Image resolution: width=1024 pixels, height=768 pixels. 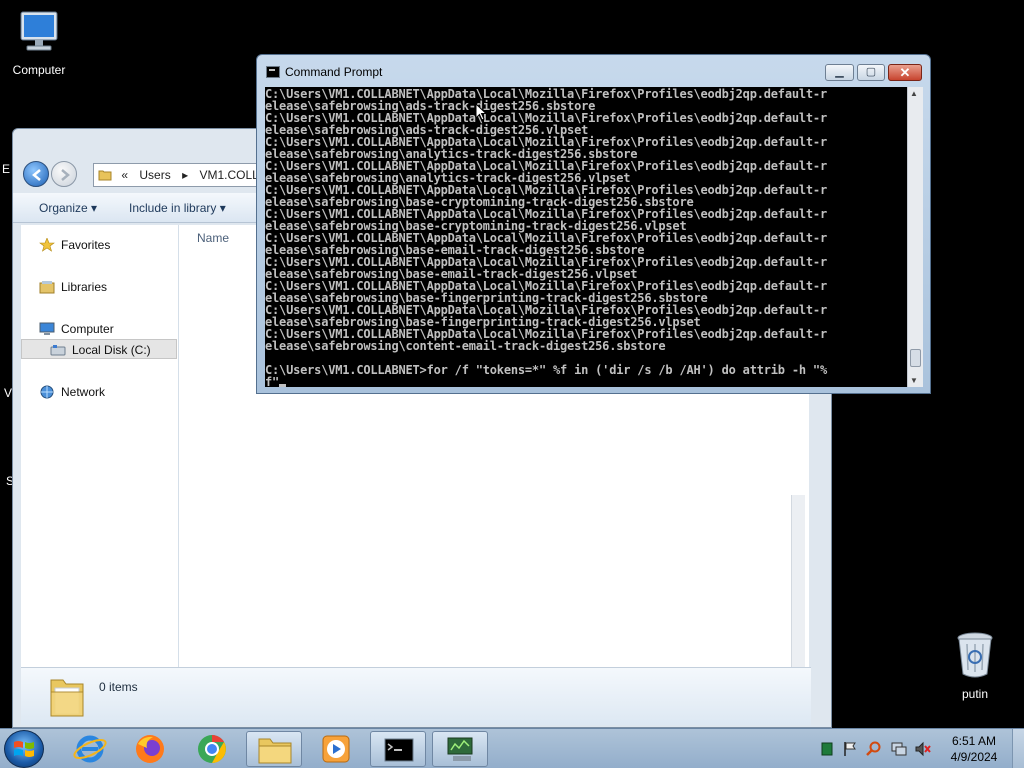 What do you see at coordinates (8, 393) in the screenshot?
I see `desktop-edge-letter-2: V` at bounding box center [8, 393].